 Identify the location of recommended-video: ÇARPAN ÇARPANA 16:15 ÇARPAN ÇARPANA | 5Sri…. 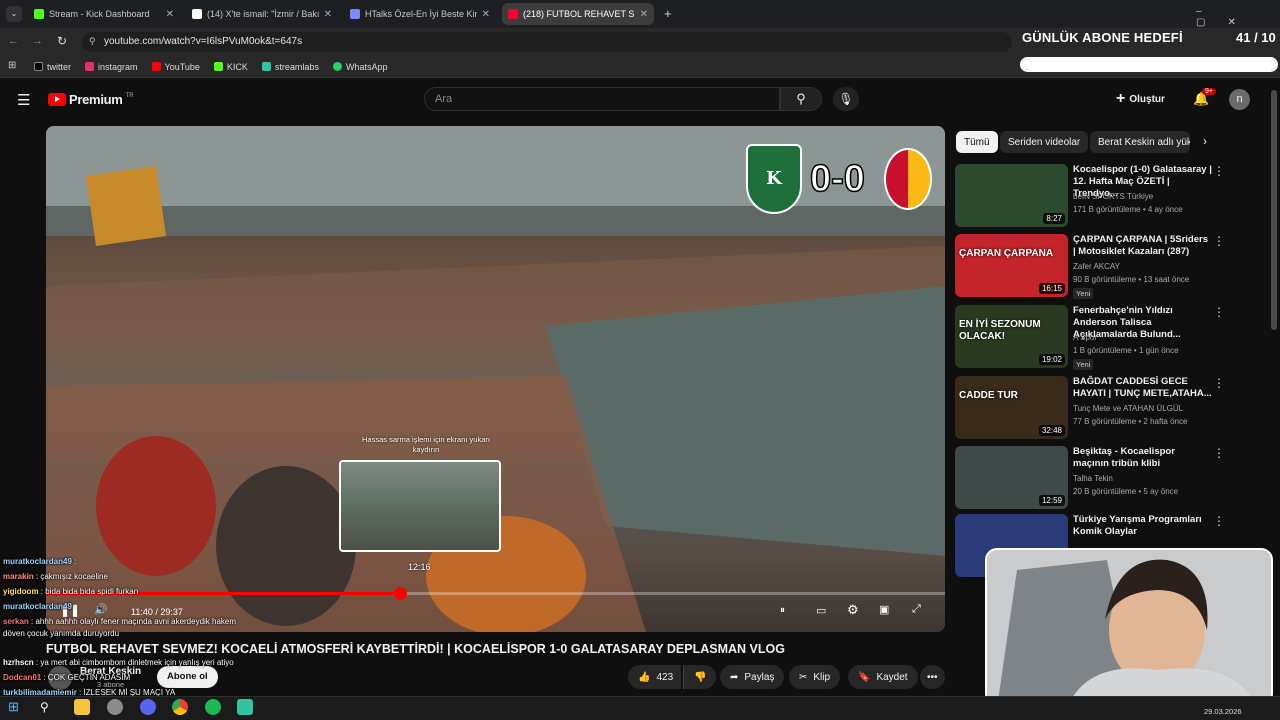
(1105, 267).